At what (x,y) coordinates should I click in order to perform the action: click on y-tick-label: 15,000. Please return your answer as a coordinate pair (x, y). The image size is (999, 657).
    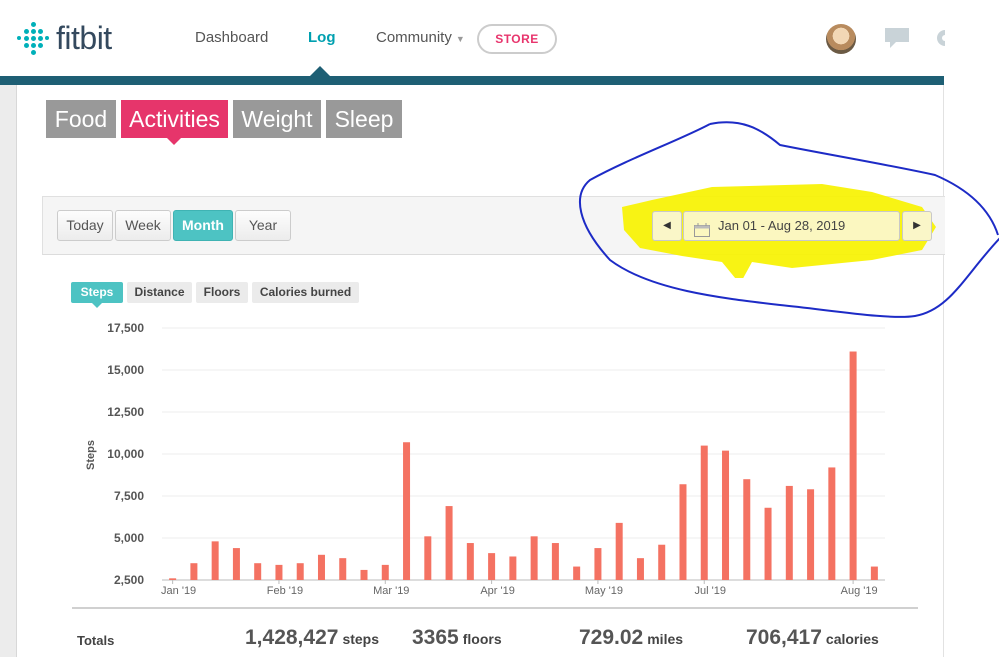
    Looking at the image, I should click on (125, 370).